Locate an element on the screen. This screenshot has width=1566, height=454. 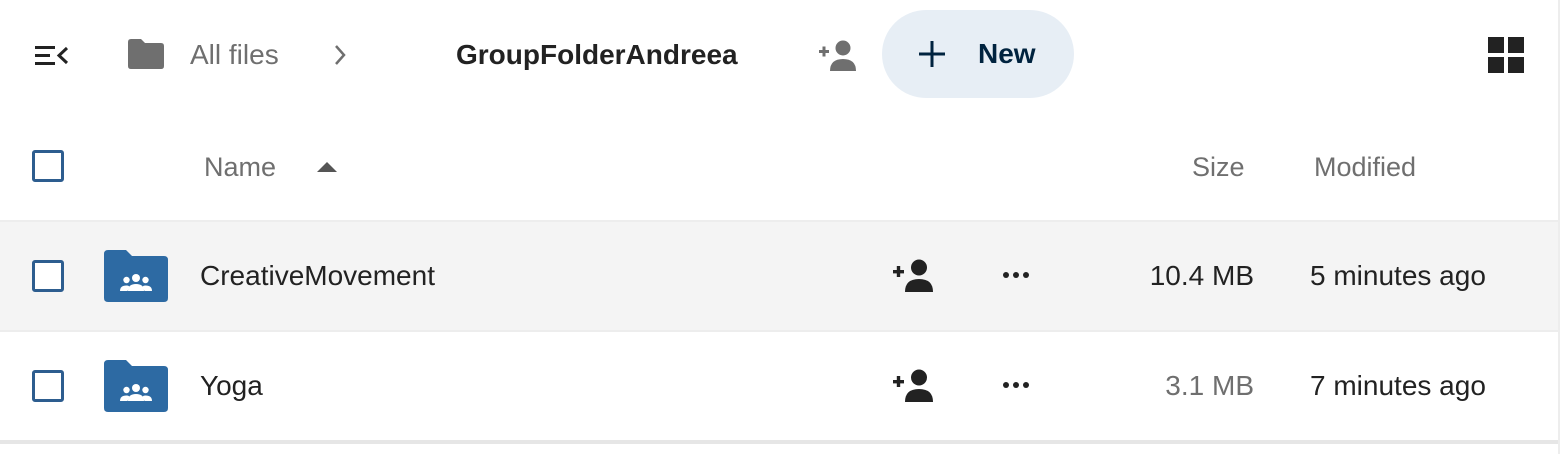
breadcrumb-all-files: All files is located at coordinates (234, 55).